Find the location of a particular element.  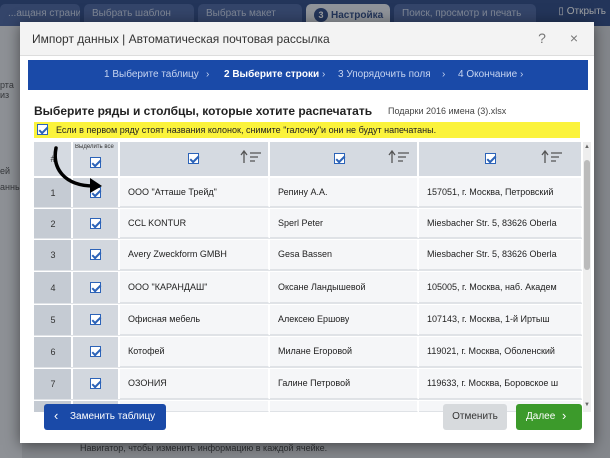

chevron-right-icon: › is located at coordinates (564, 415).